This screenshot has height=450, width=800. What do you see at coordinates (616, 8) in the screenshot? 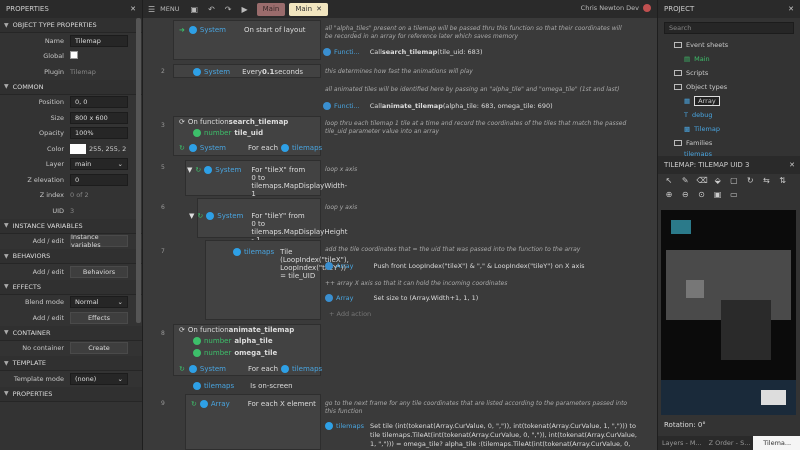
I see `user-account: Chris Newton Dev` at bounding box center [616, 8].